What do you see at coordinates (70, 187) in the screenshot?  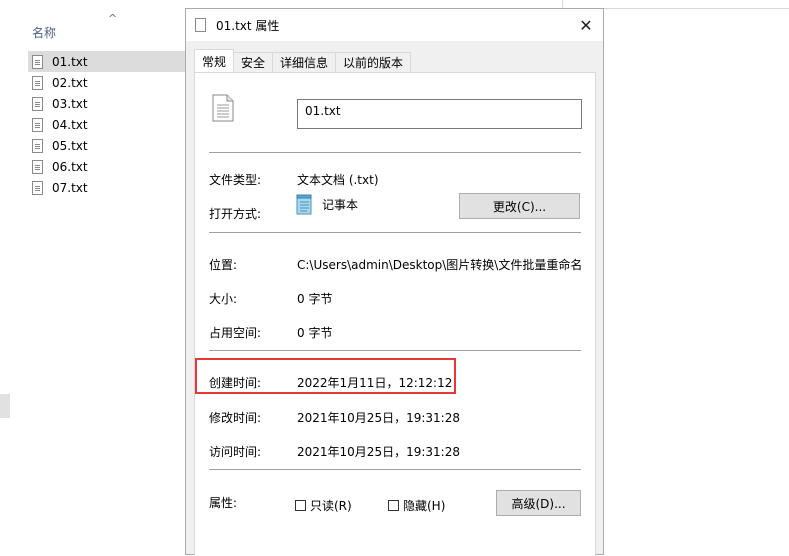 I see `file-name: 07.txt` at bounding box center [70, 187].